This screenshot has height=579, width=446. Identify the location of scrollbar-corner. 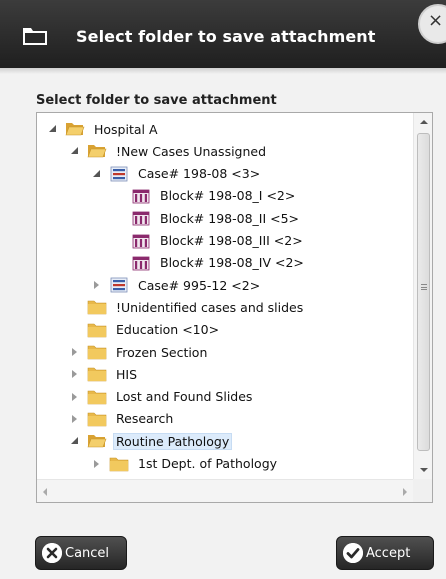
(422, 490).